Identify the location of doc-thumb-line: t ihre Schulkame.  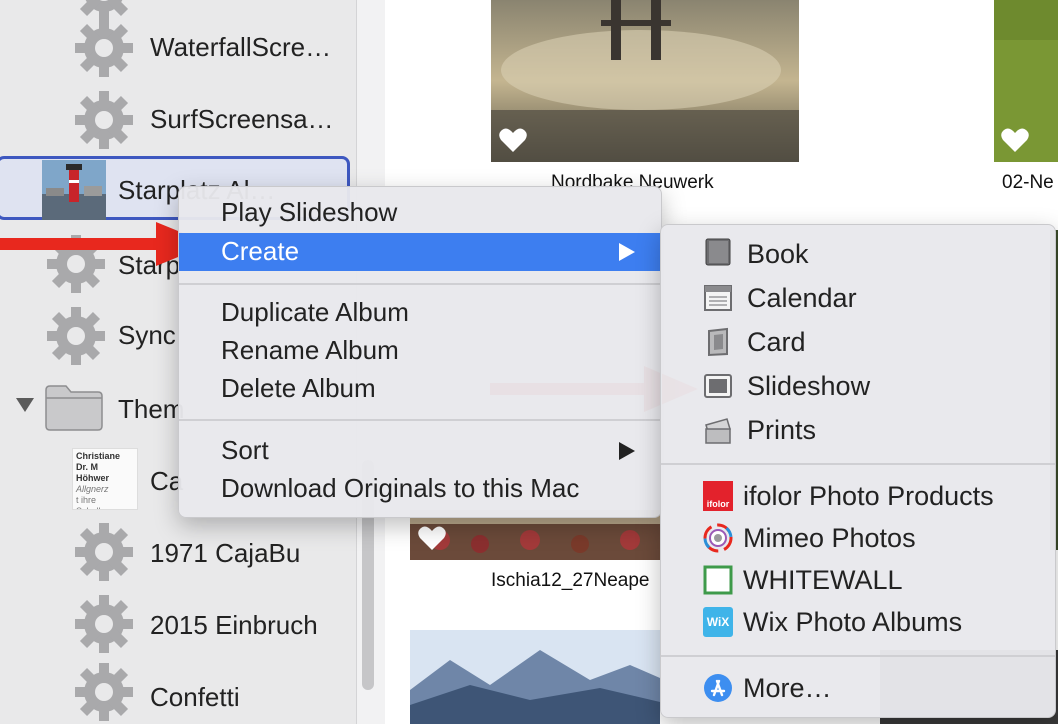
(98, 502).